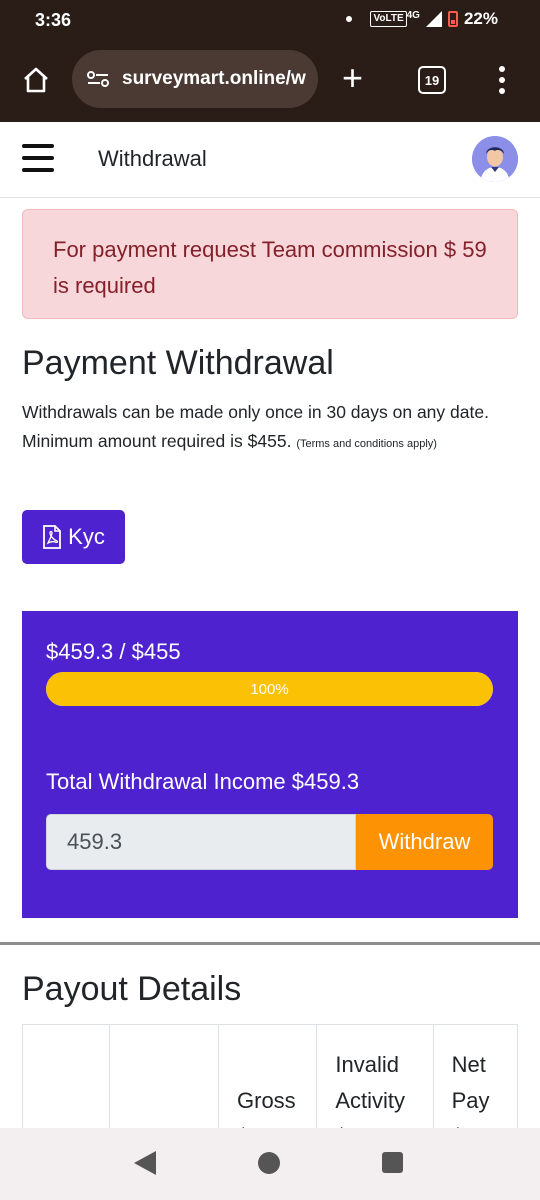 This screenshot has width=540, height=1200. What do you see at coordinates (53, 20) in the screenshot?
I see `status-time: 3:36` at bounding box center [53, 20].